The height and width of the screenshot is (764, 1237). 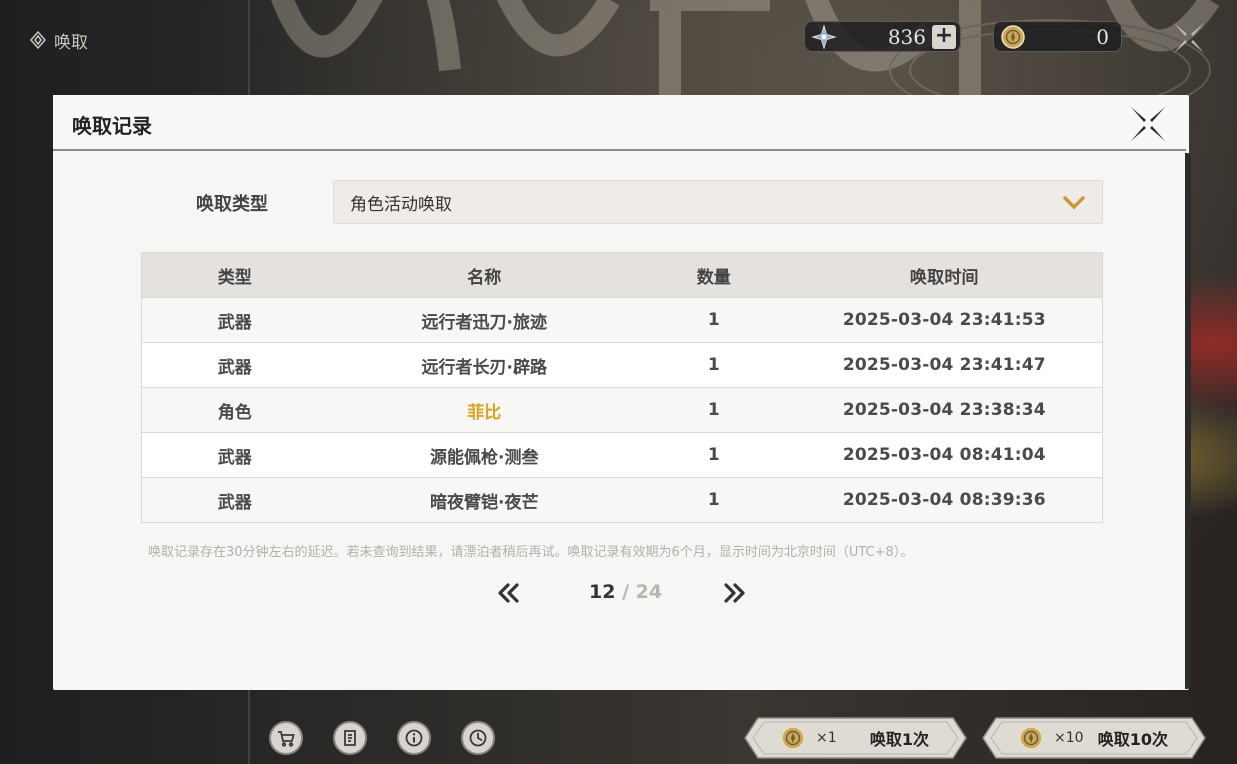 What do you see at coordinates (944, 455) in the screenshot?
I see `cell-time: 2025-03-04 08:41:04` at bounding box center [944, 455].